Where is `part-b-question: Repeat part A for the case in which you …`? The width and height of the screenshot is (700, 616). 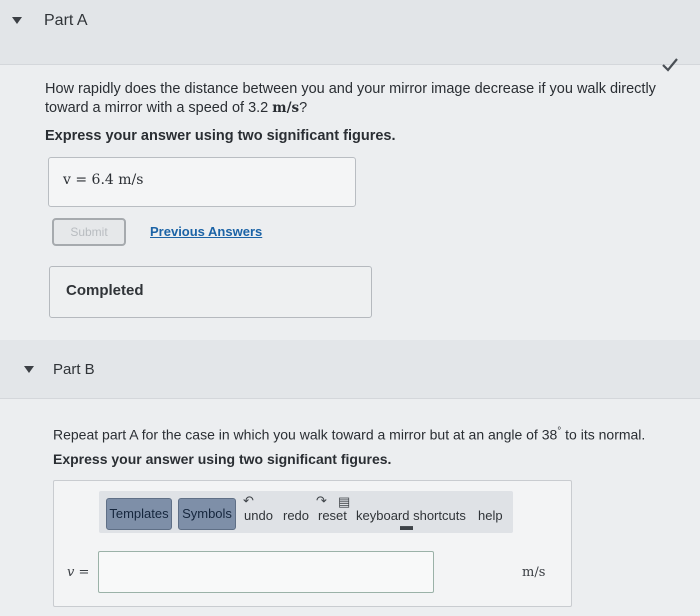
part-b-question: Repeat part A for the case in which you … is located at coordinates (349, 434).